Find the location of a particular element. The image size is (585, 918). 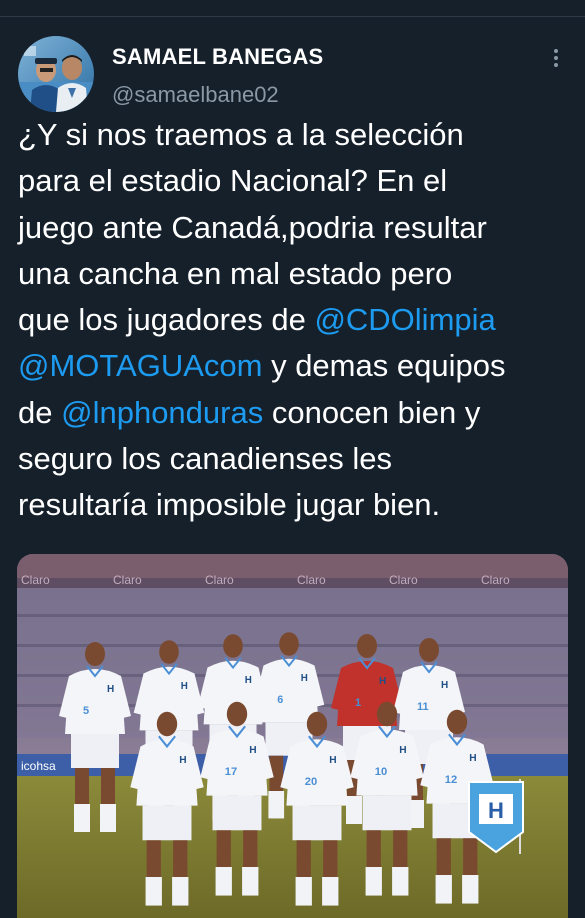

tweet-line: resultaría imposible jugar bien. is located at coordinates (296, 505).